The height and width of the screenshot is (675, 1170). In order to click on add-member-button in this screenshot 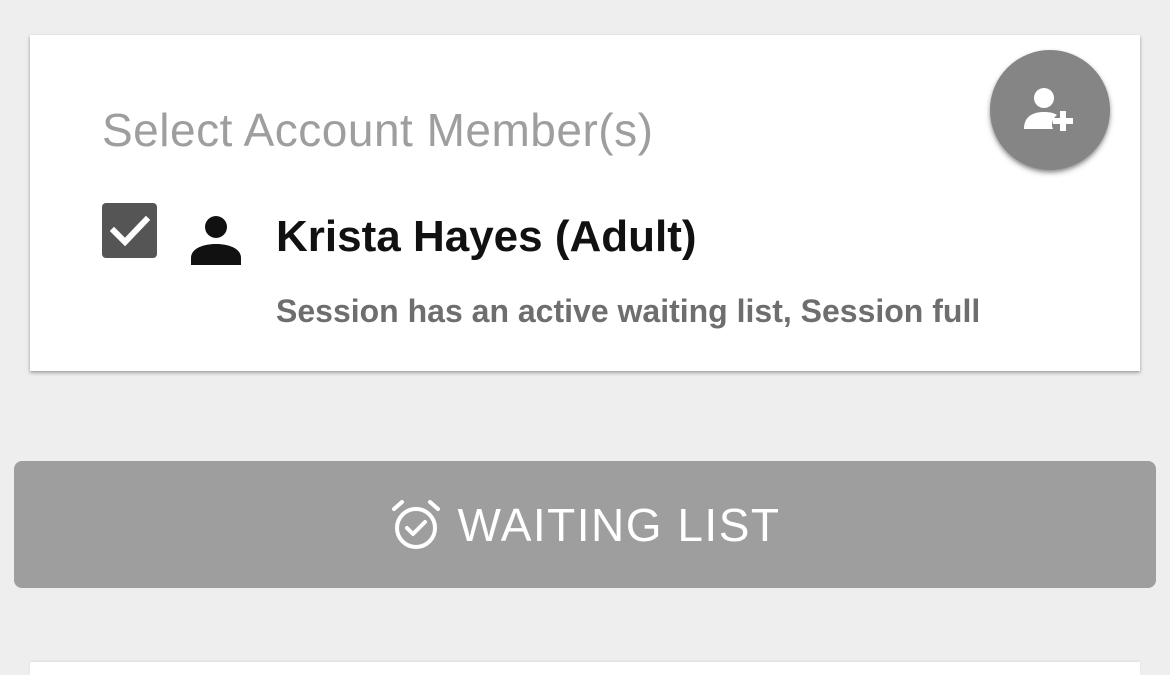, I will do `click(1050, 110)`.